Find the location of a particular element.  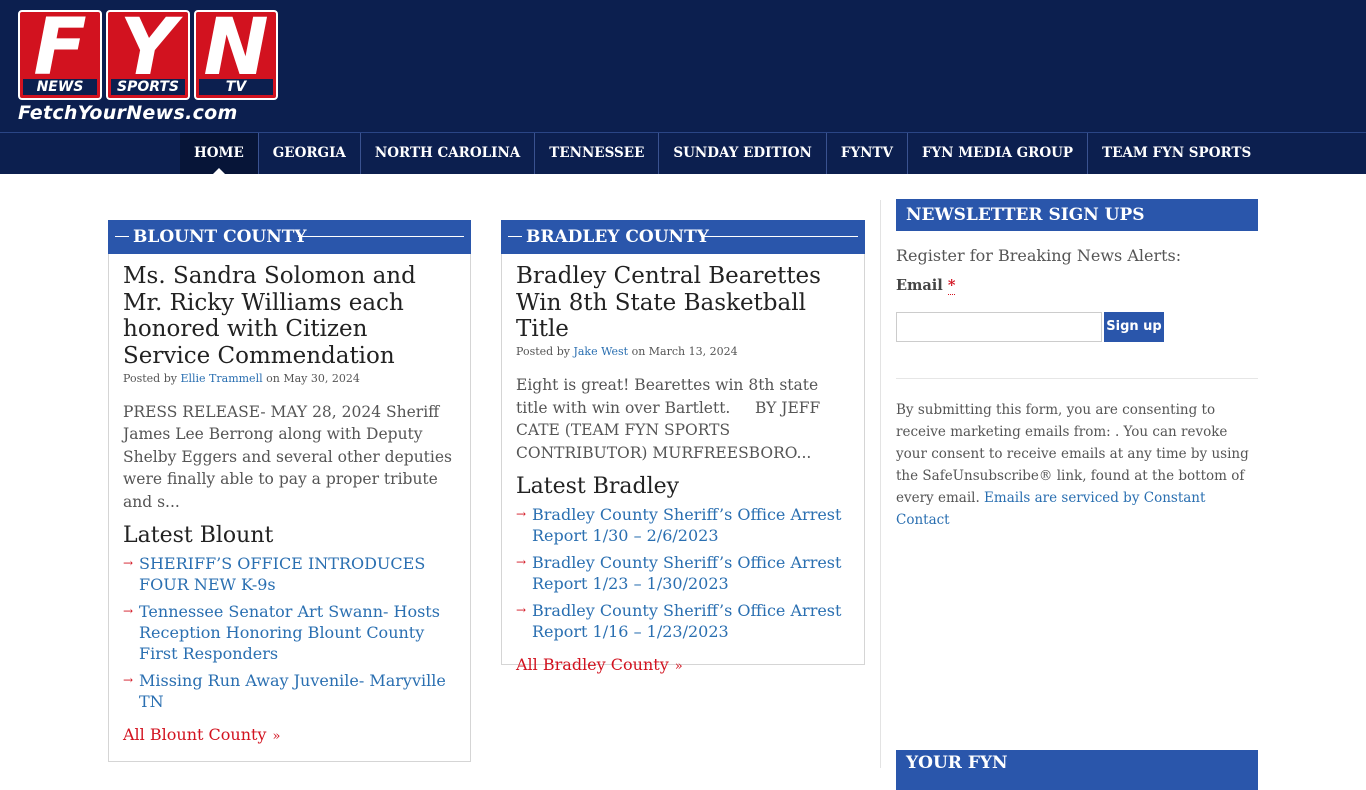

logo-box-f: F NEWS is located at coordinates (60, 53).